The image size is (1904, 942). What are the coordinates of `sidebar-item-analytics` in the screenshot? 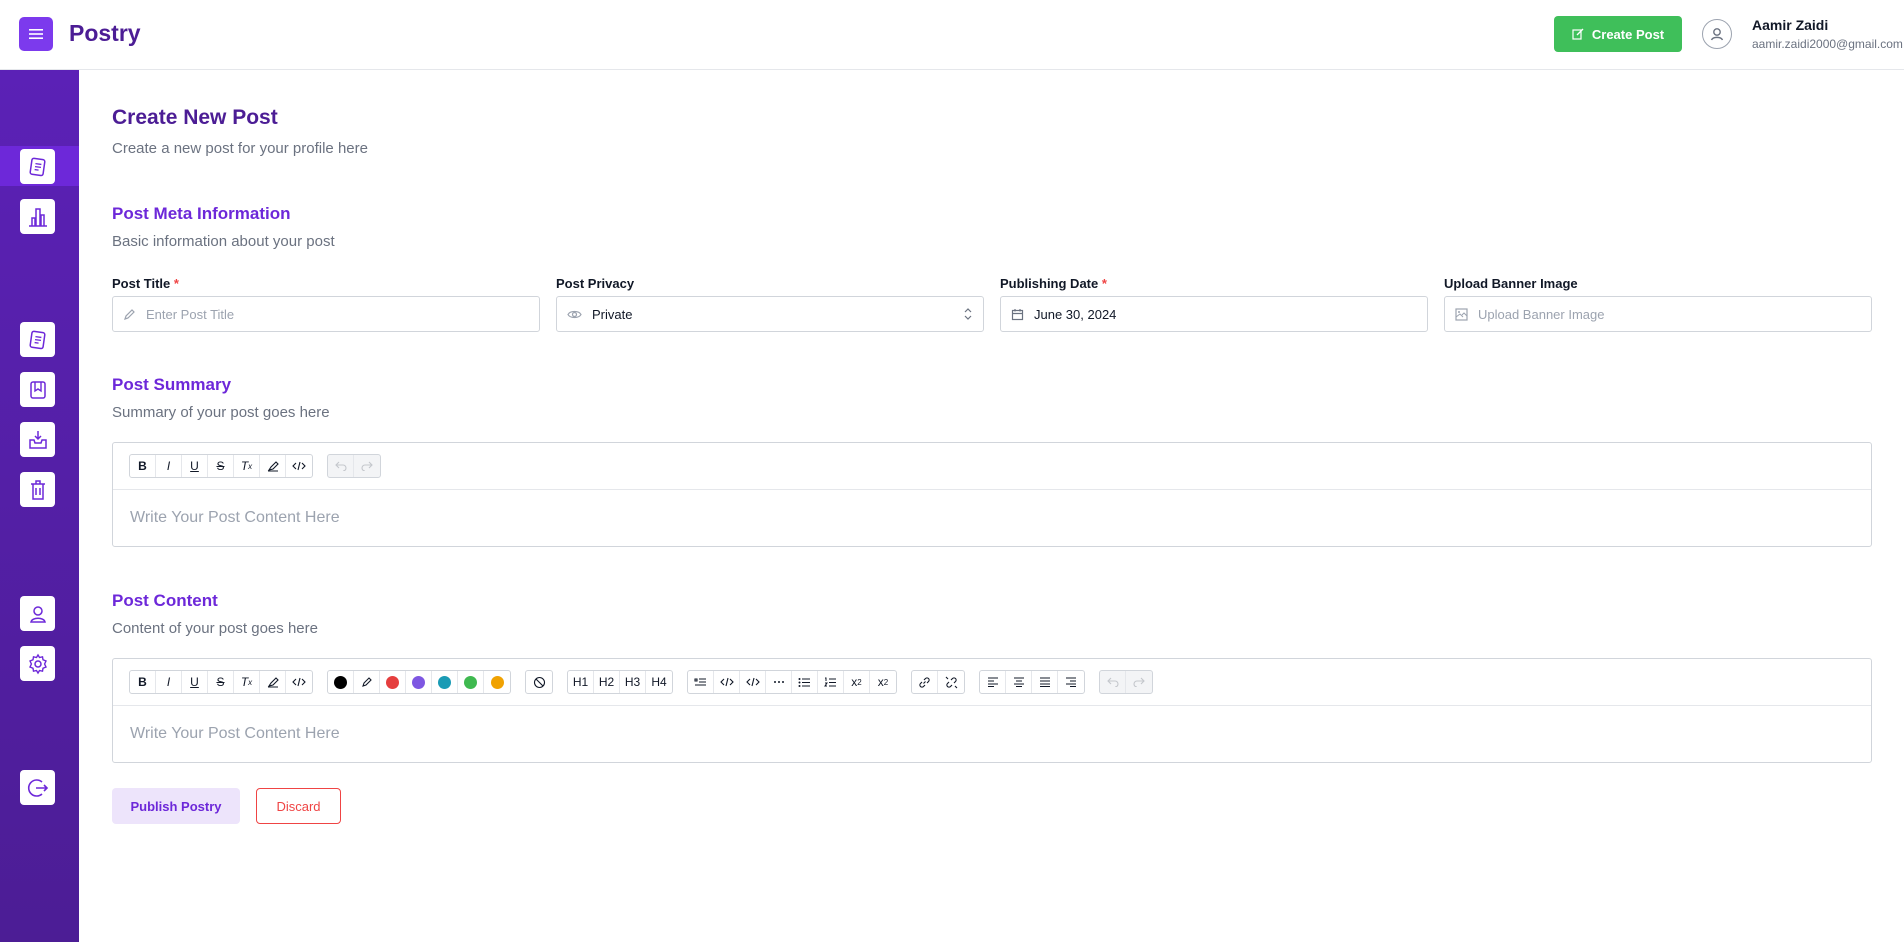 It's located at (37, 216).